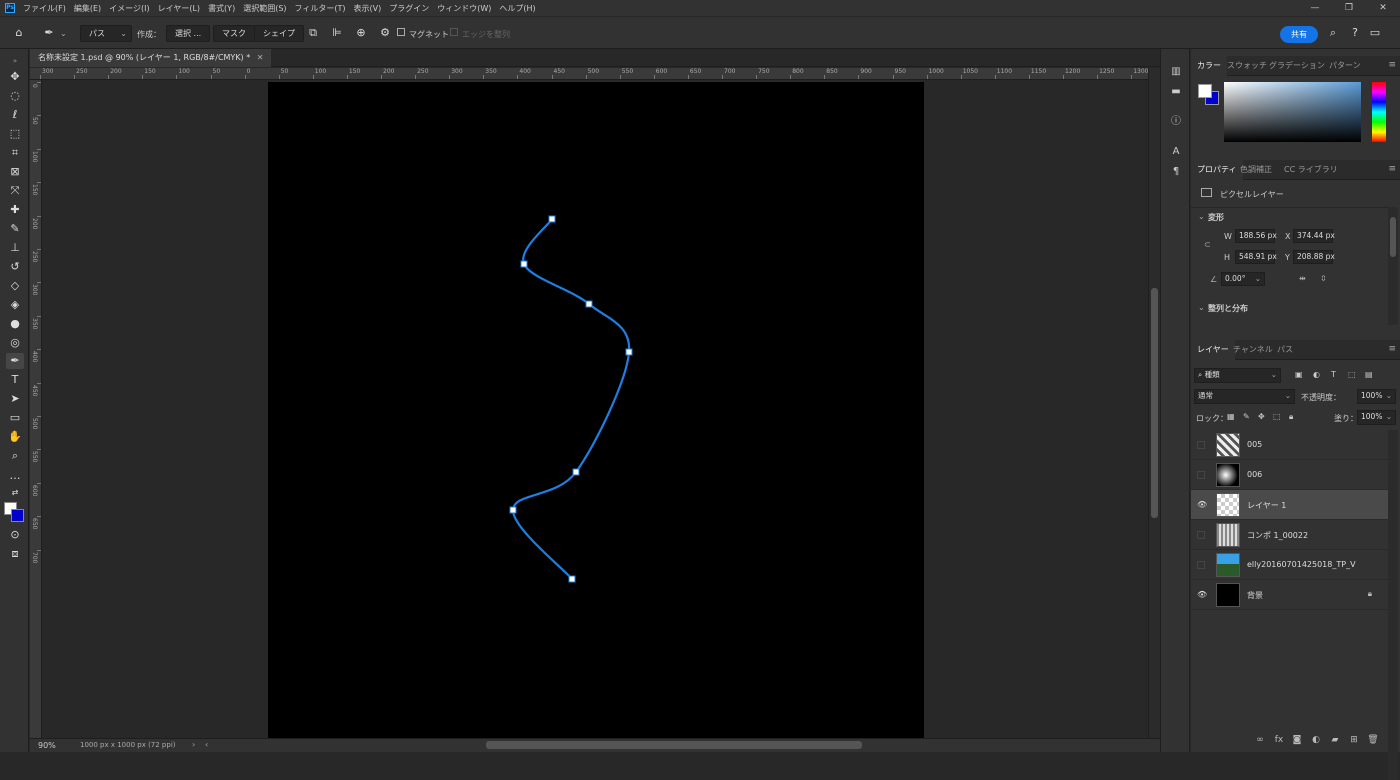 This screenshot has height=780, width=1400. Describe the element at coordinates (1176, 92) in the screenshot. I see `comments-icon: ▬` at that location.